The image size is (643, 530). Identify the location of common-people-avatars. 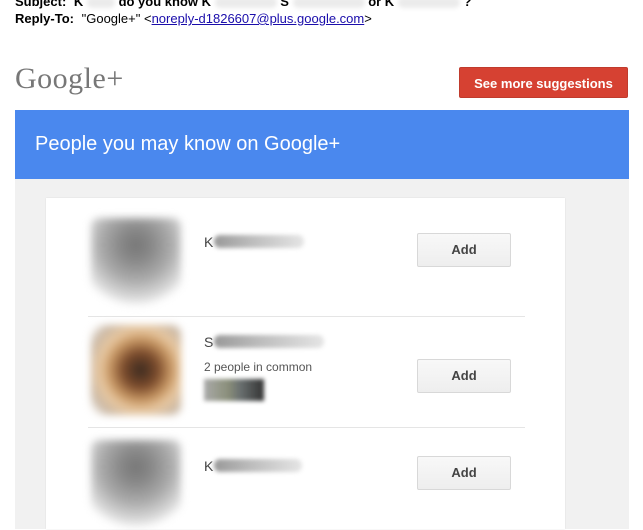
(234, 390).